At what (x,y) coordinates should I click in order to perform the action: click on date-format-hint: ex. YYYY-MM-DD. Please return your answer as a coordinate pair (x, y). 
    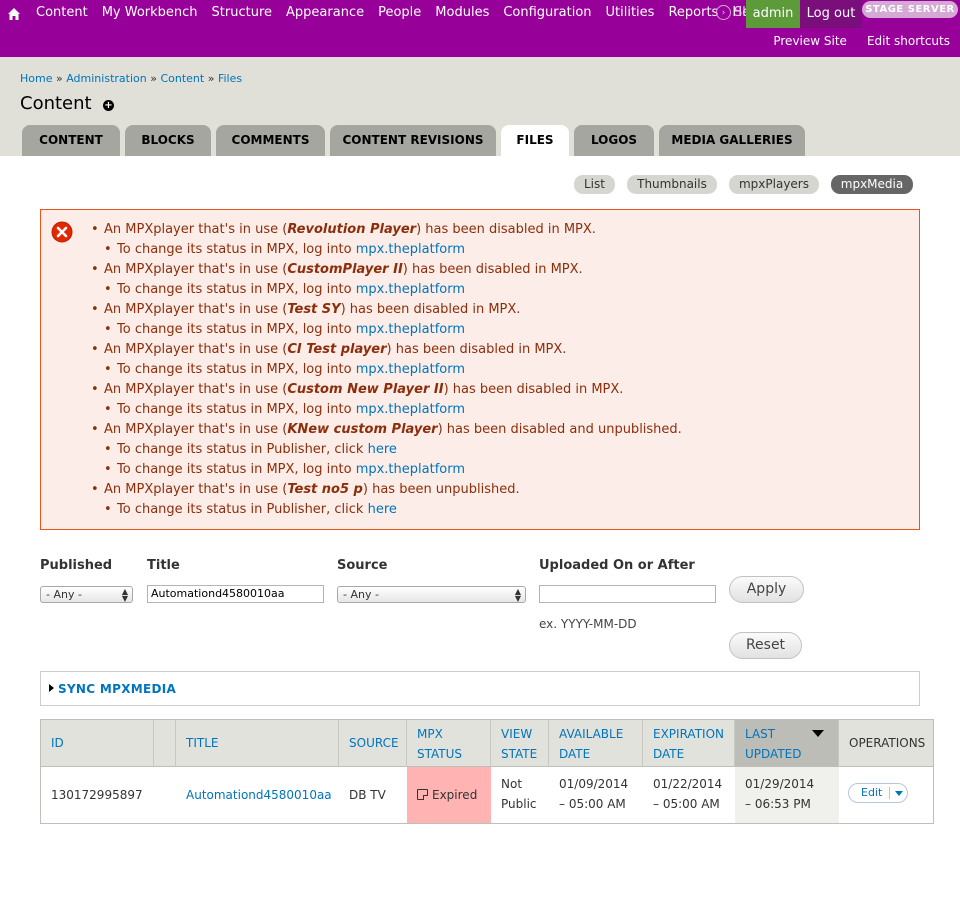
    Looking at the image, I should click on (588, 624).